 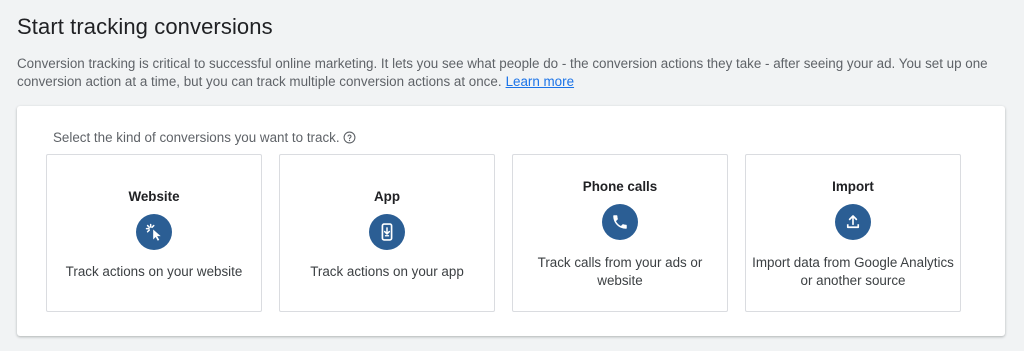 I want to click on option-description: Track actions on your app, so click(x=387, y=271).